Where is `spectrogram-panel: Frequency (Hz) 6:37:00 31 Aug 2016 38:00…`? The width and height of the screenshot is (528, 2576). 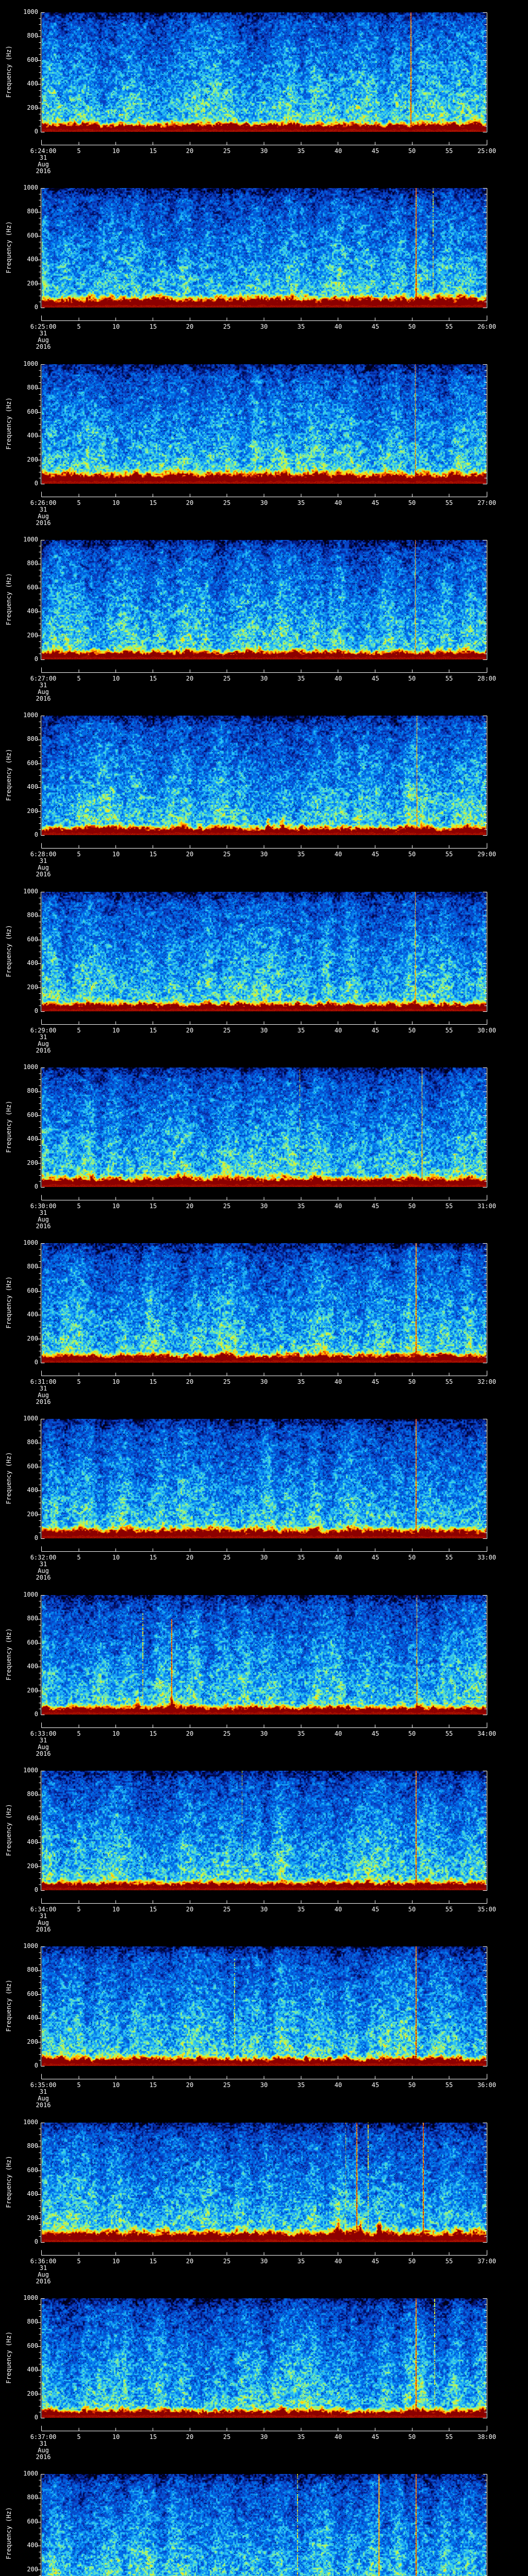 spectrogram-panel: Frequency (Hz) 6:37:00 31 Aug 2016 38:00… is located at coordinates (264, 2374).